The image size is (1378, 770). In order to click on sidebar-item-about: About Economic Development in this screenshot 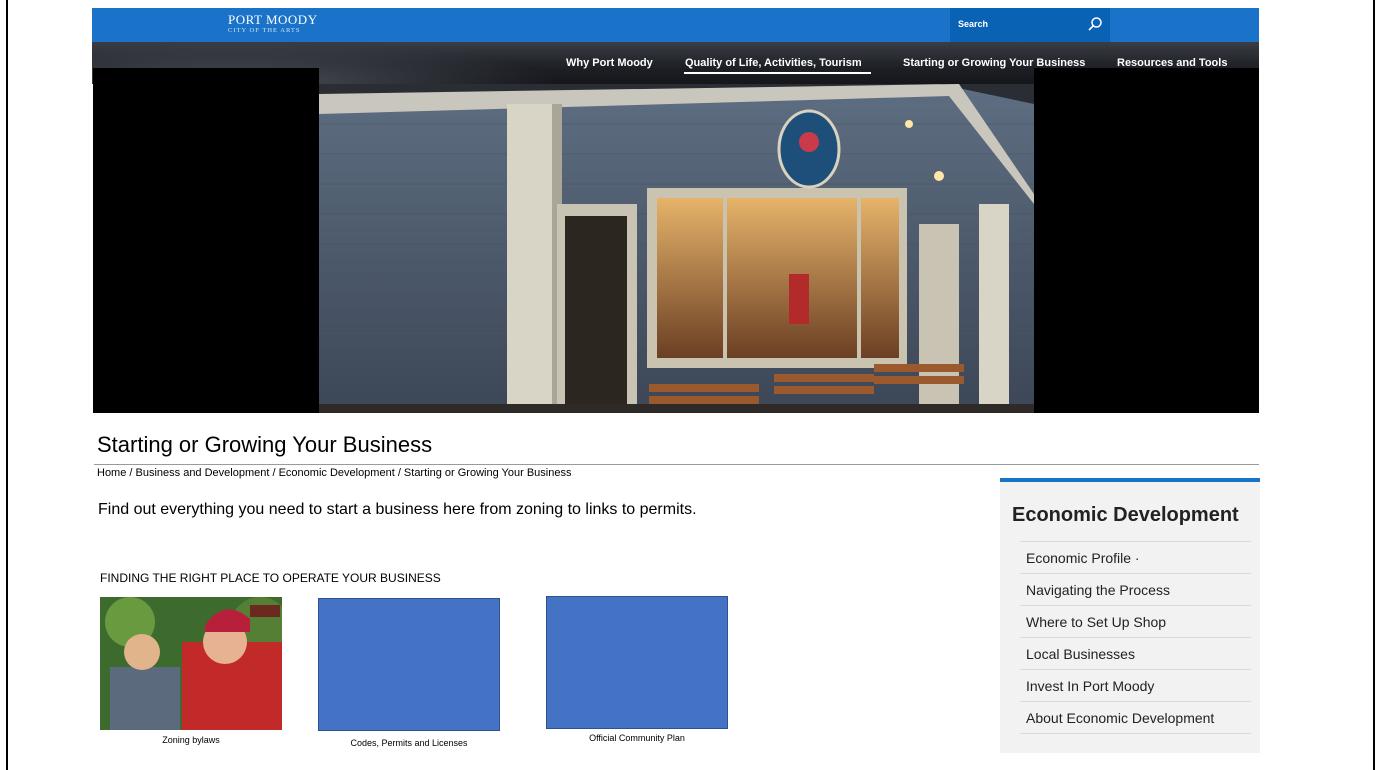, I will do `click(1135, 718)`.